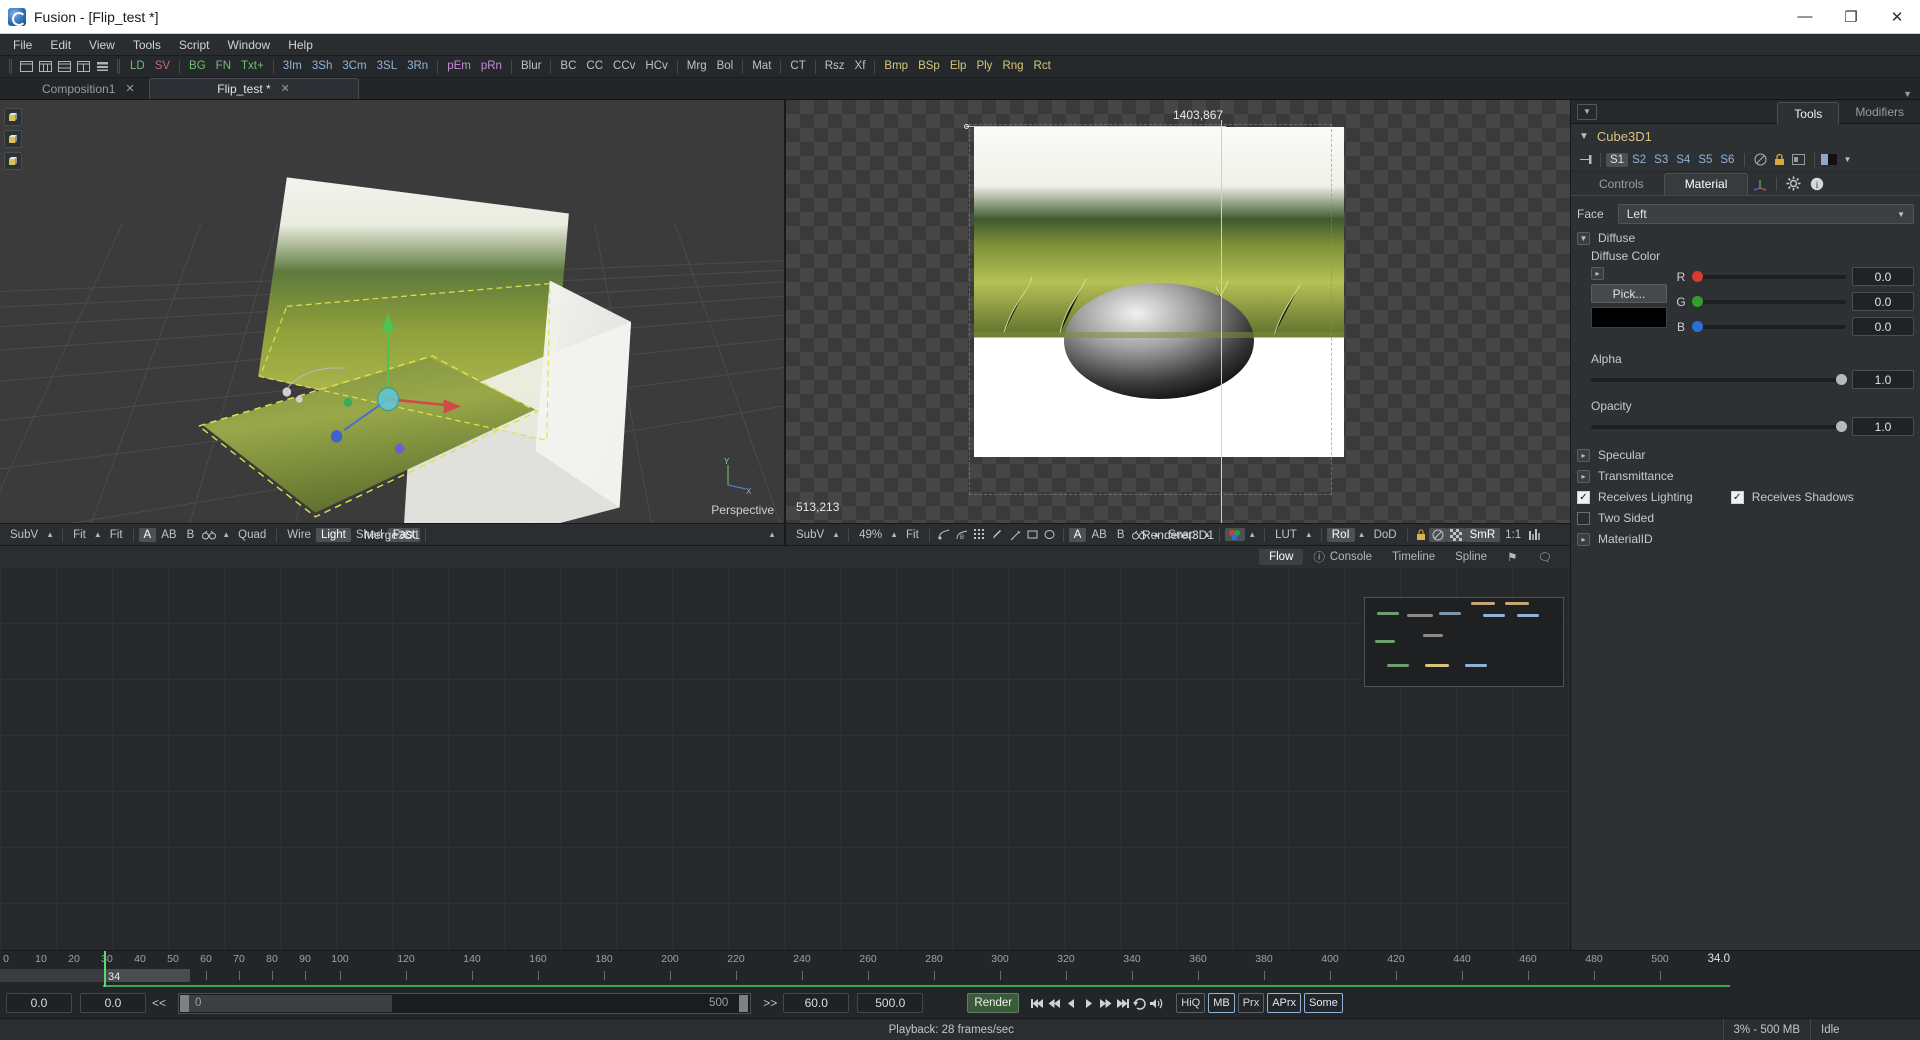  I want to click on menu-window: Window, so click(249, 45).